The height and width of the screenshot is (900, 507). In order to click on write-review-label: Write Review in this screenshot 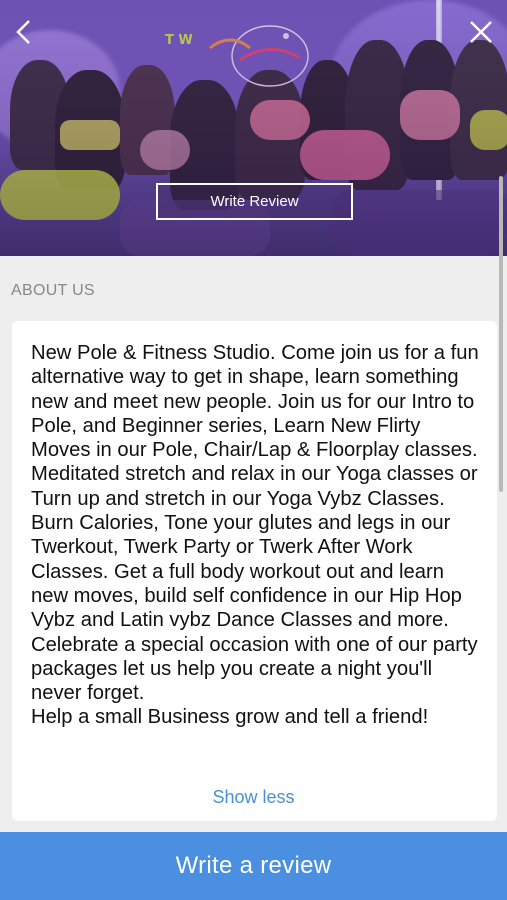, I will do `click(254, 201)`.